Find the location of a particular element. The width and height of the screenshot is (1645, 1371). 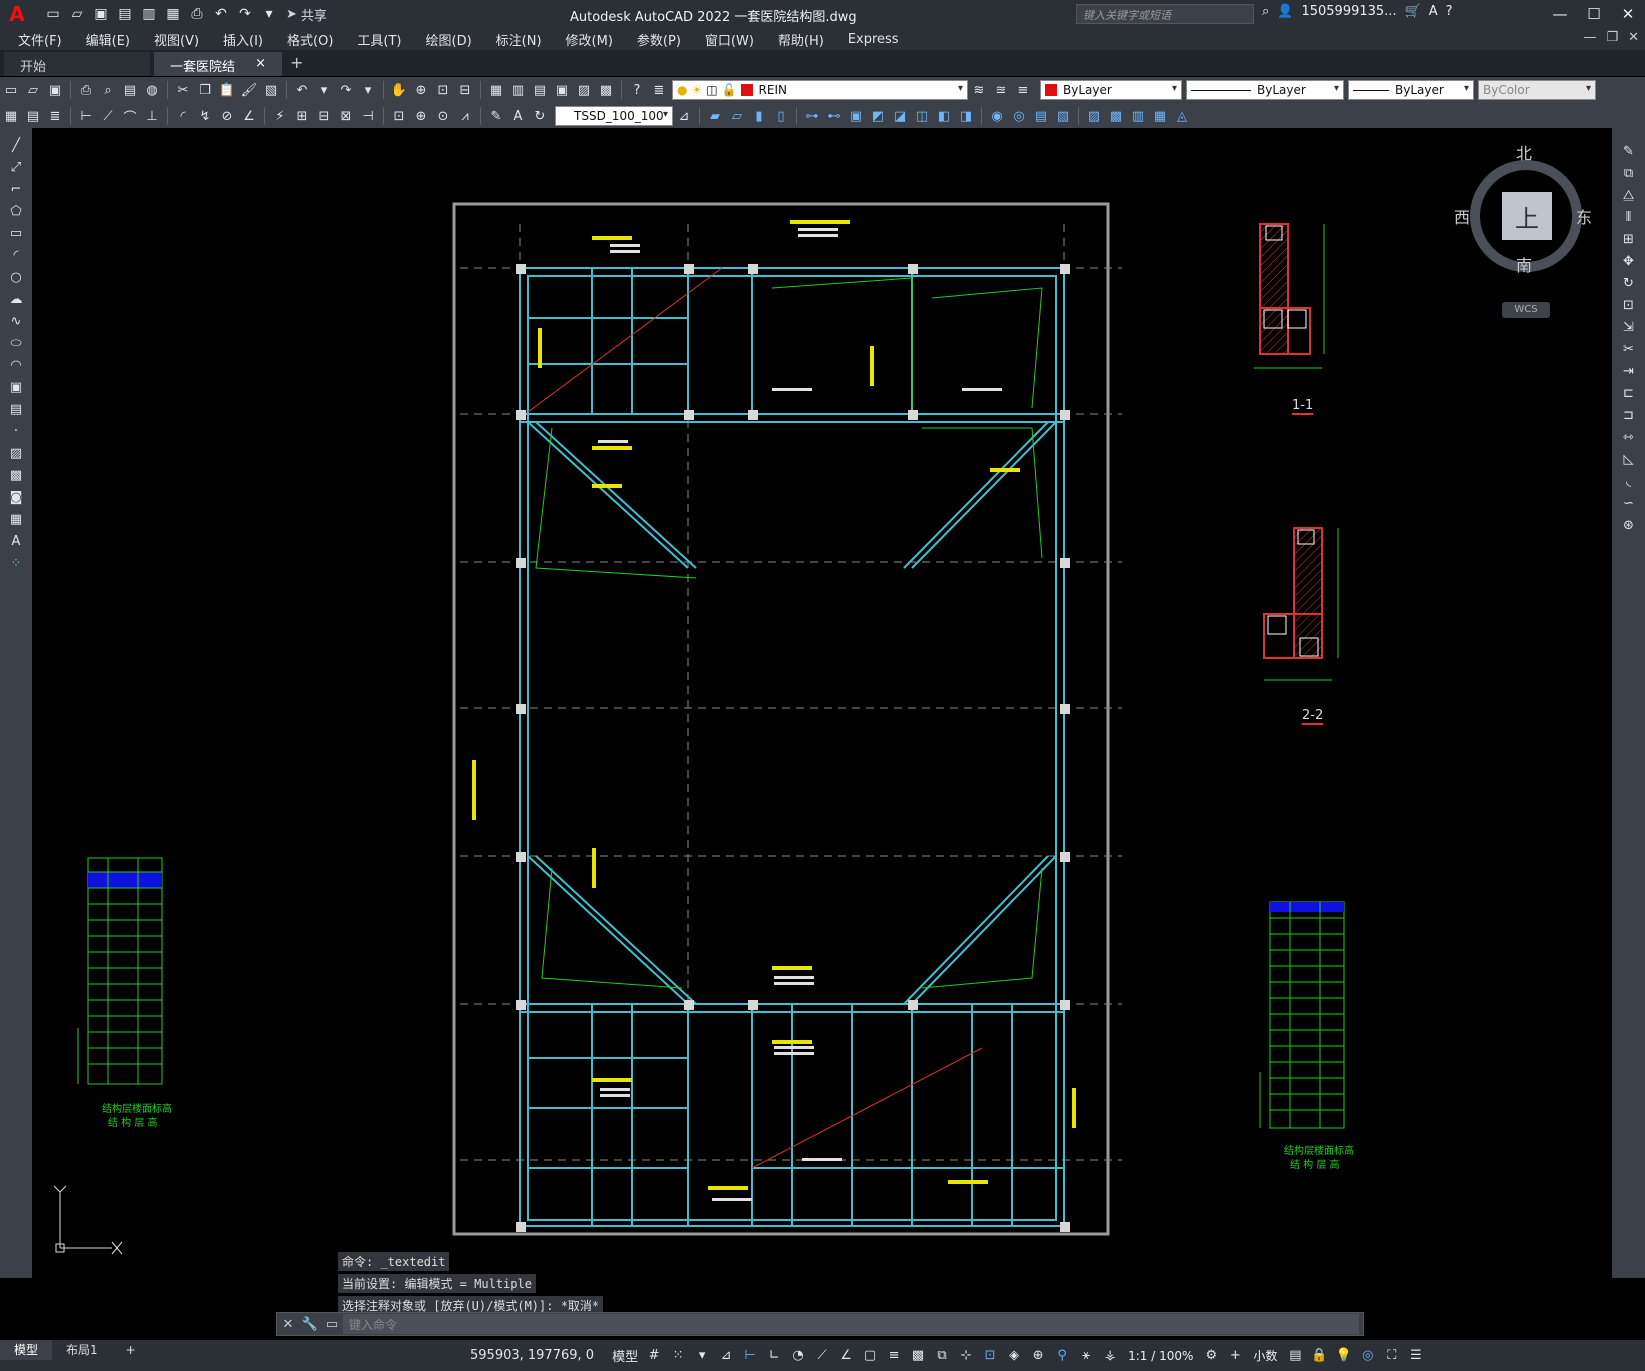

menu-window: 窗口(W) is located at coordinates (729, 39).